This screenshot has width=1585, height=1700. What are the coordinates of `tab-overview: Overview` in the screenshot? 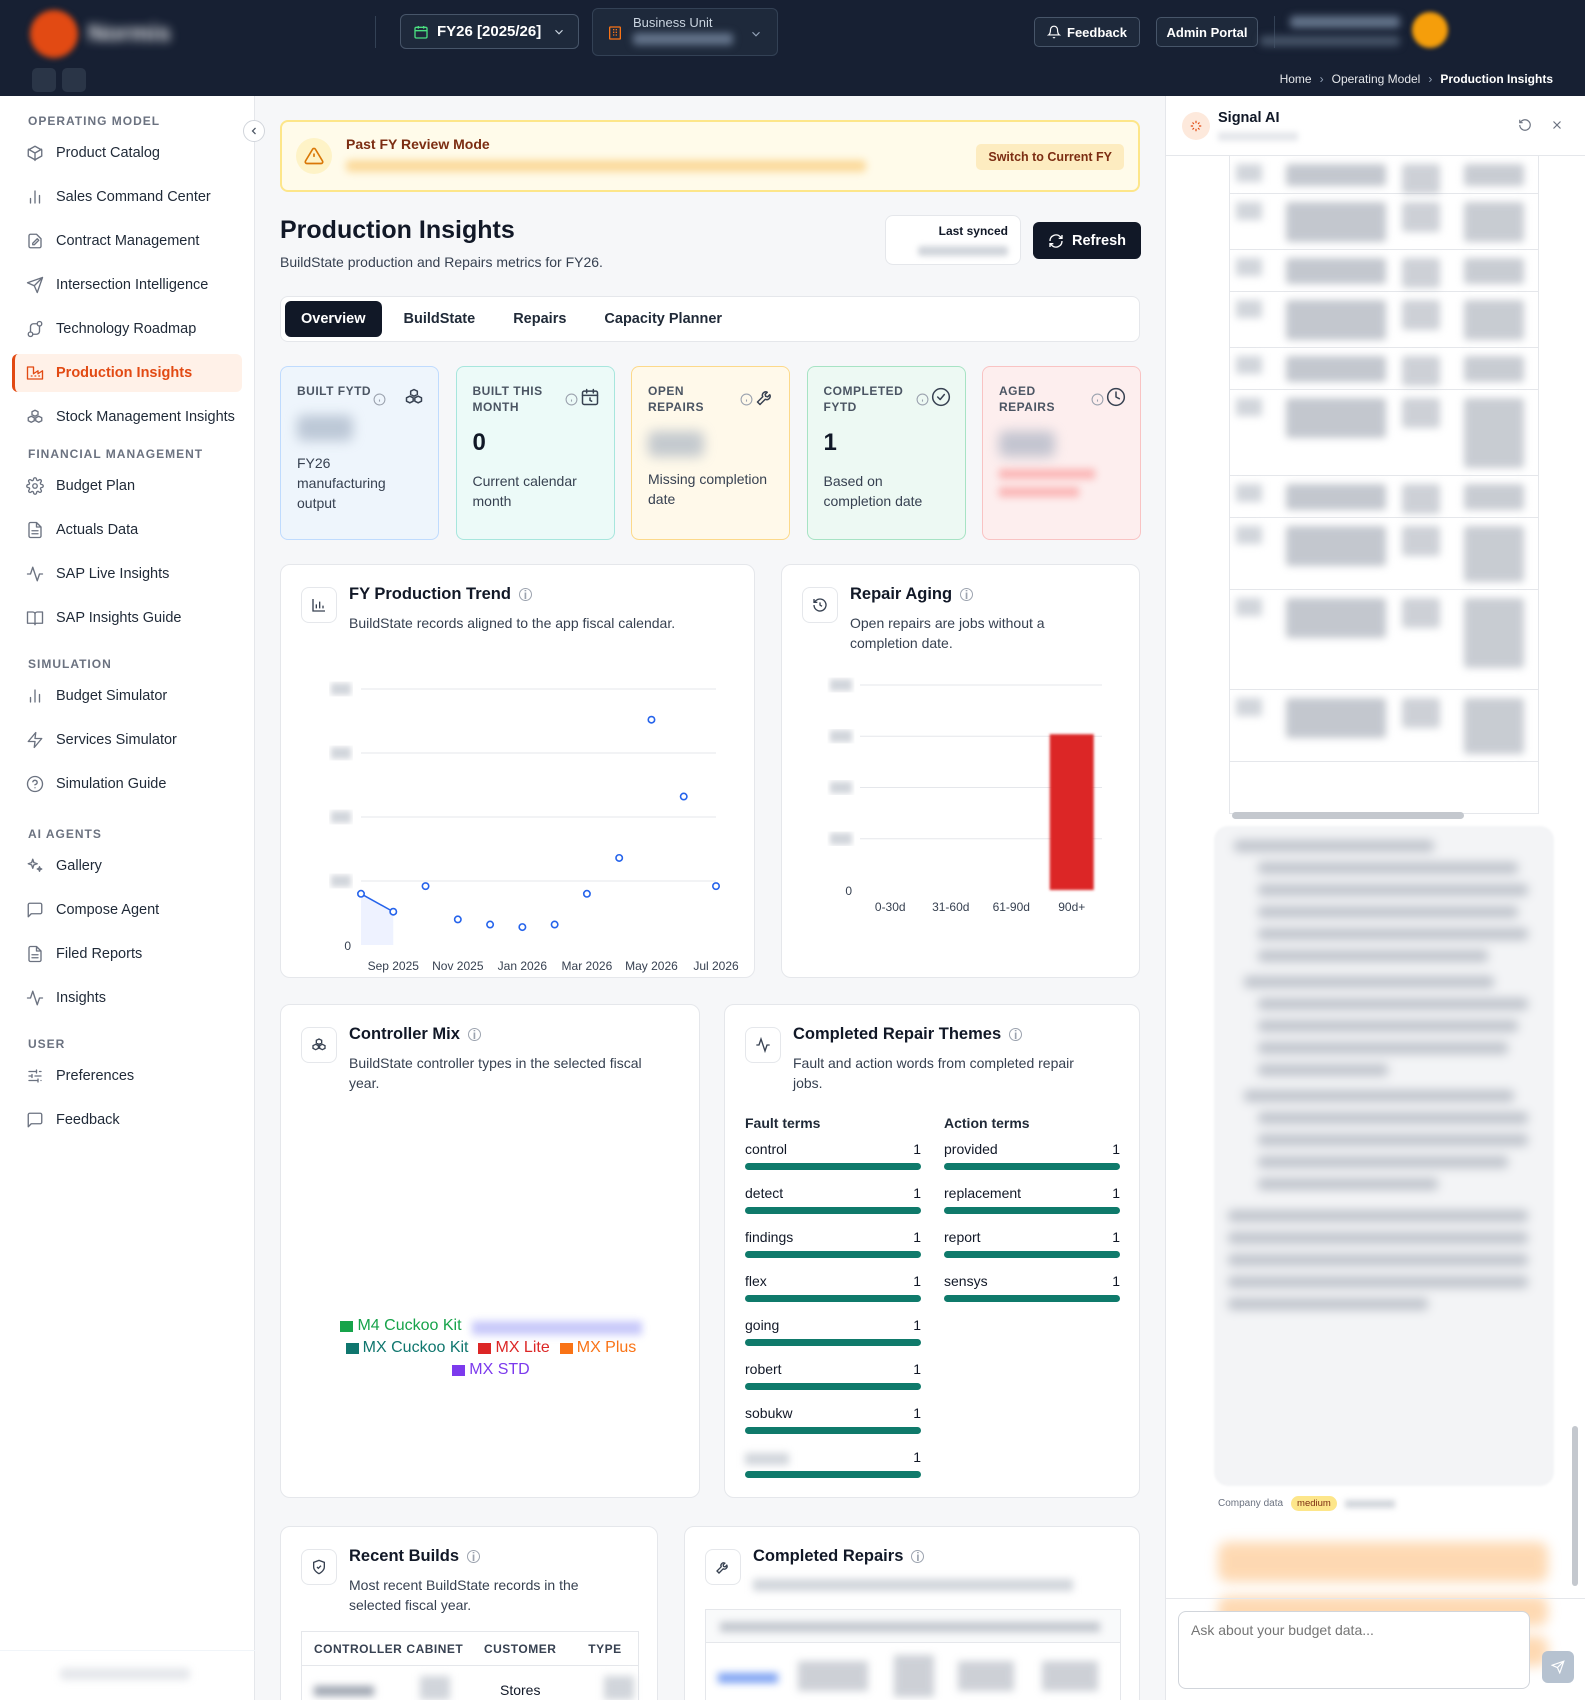 It's located at (333, 319).